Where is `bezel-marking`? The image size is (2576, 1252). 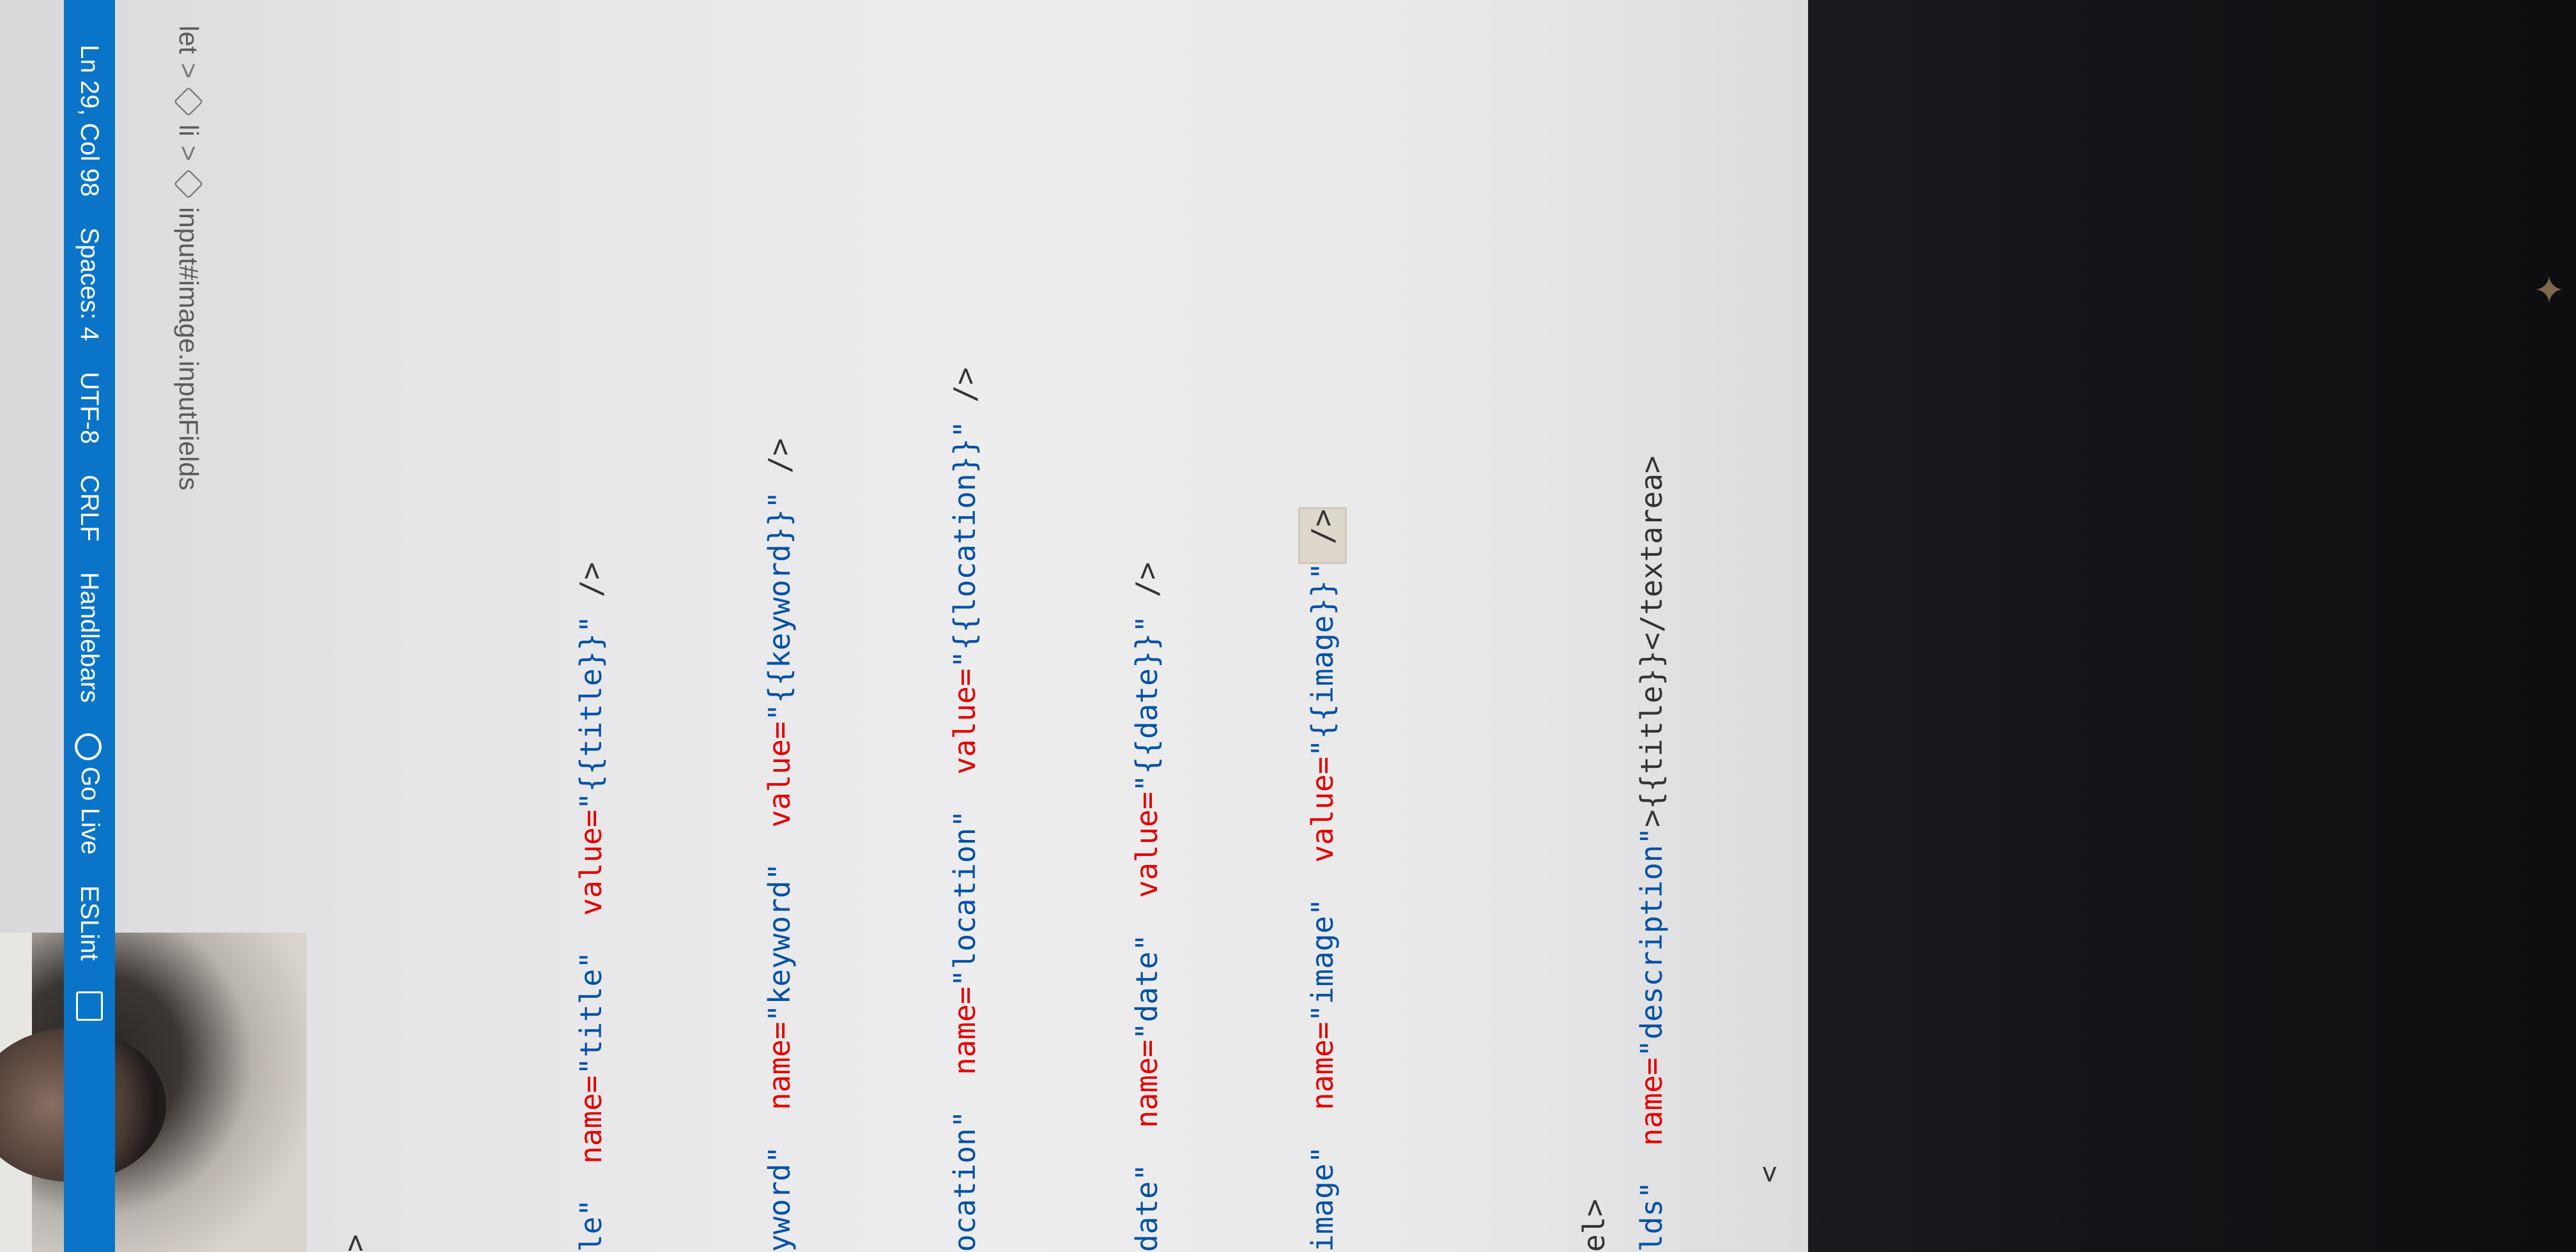
bezel-marking is located at coordinates (2533, 140).